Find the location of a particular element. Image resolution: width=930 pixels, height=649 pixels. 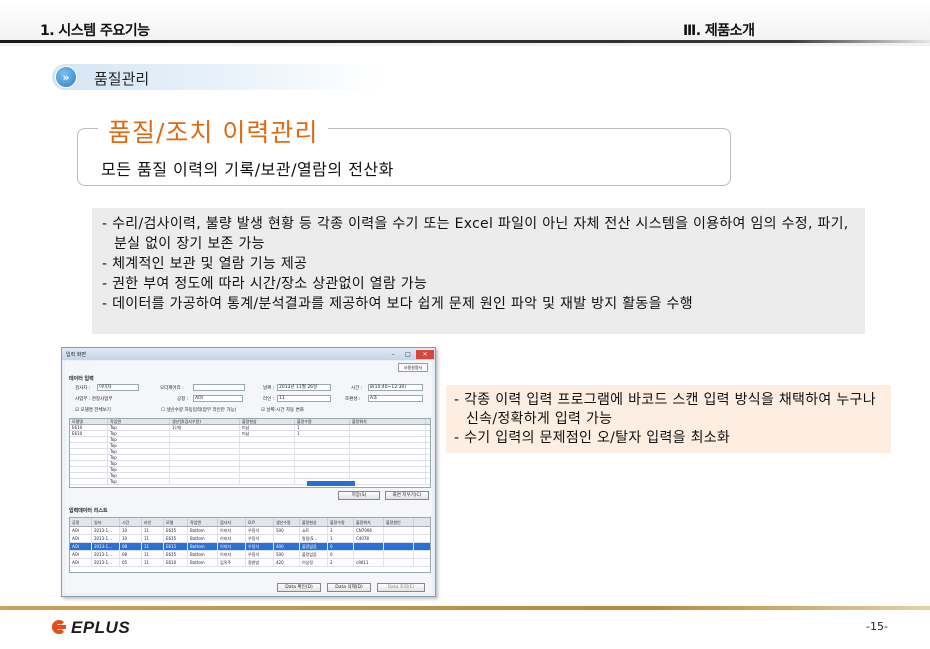

list-cell: 김옥주 is located at coordinates (232, 562).